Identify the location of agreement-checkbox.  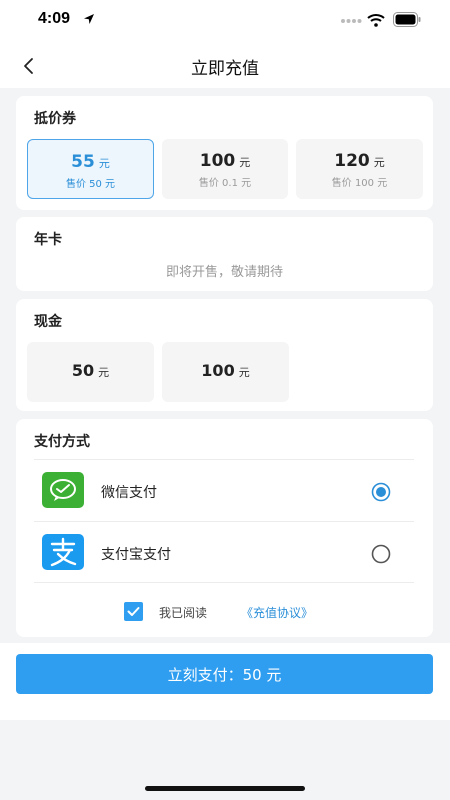
(133, 611).